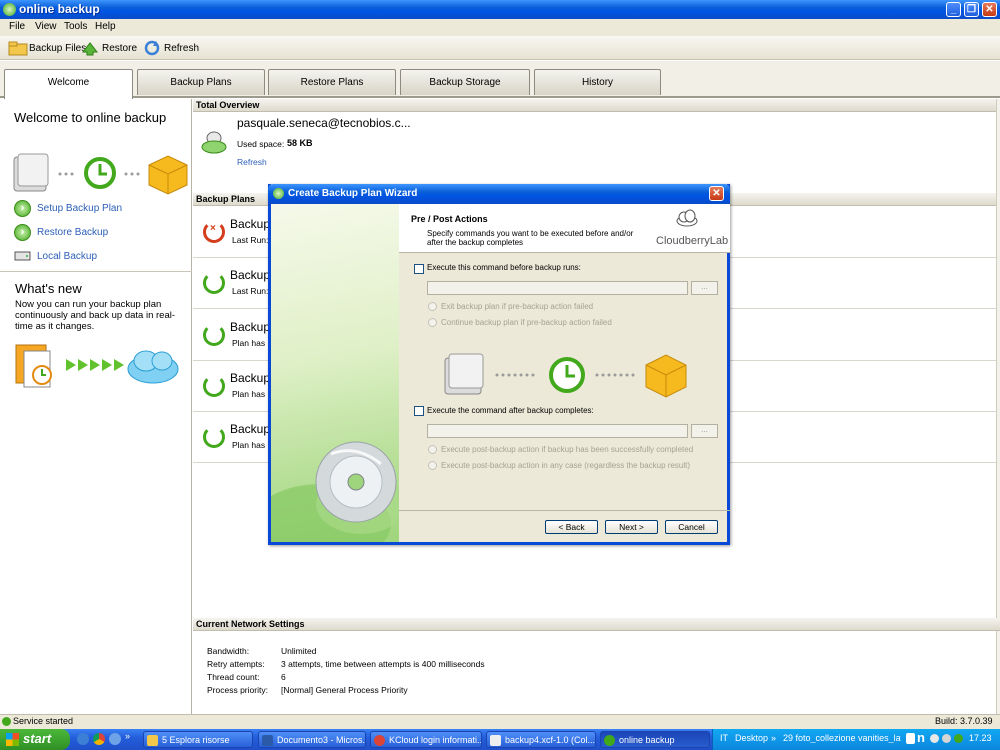 This screenshot has height=750, width=1000. I want to click on window-title: online backup, so click(59, 9).